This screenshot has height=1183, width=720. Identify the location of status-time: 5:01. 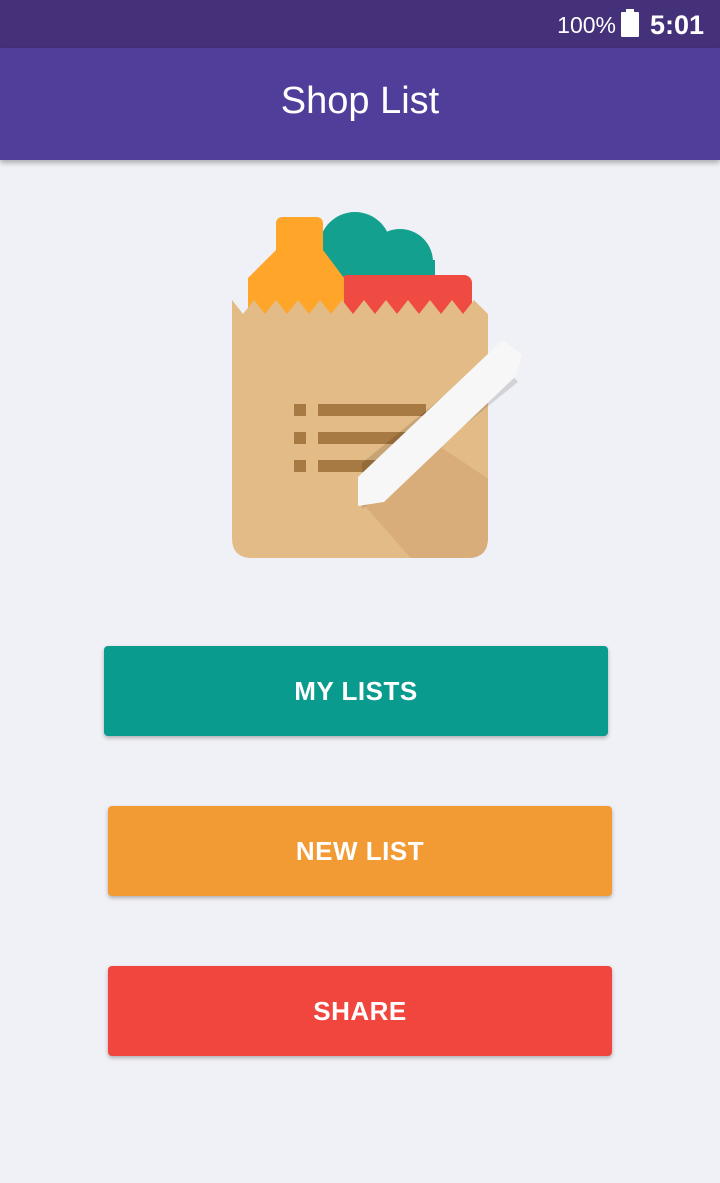
(677, 25).